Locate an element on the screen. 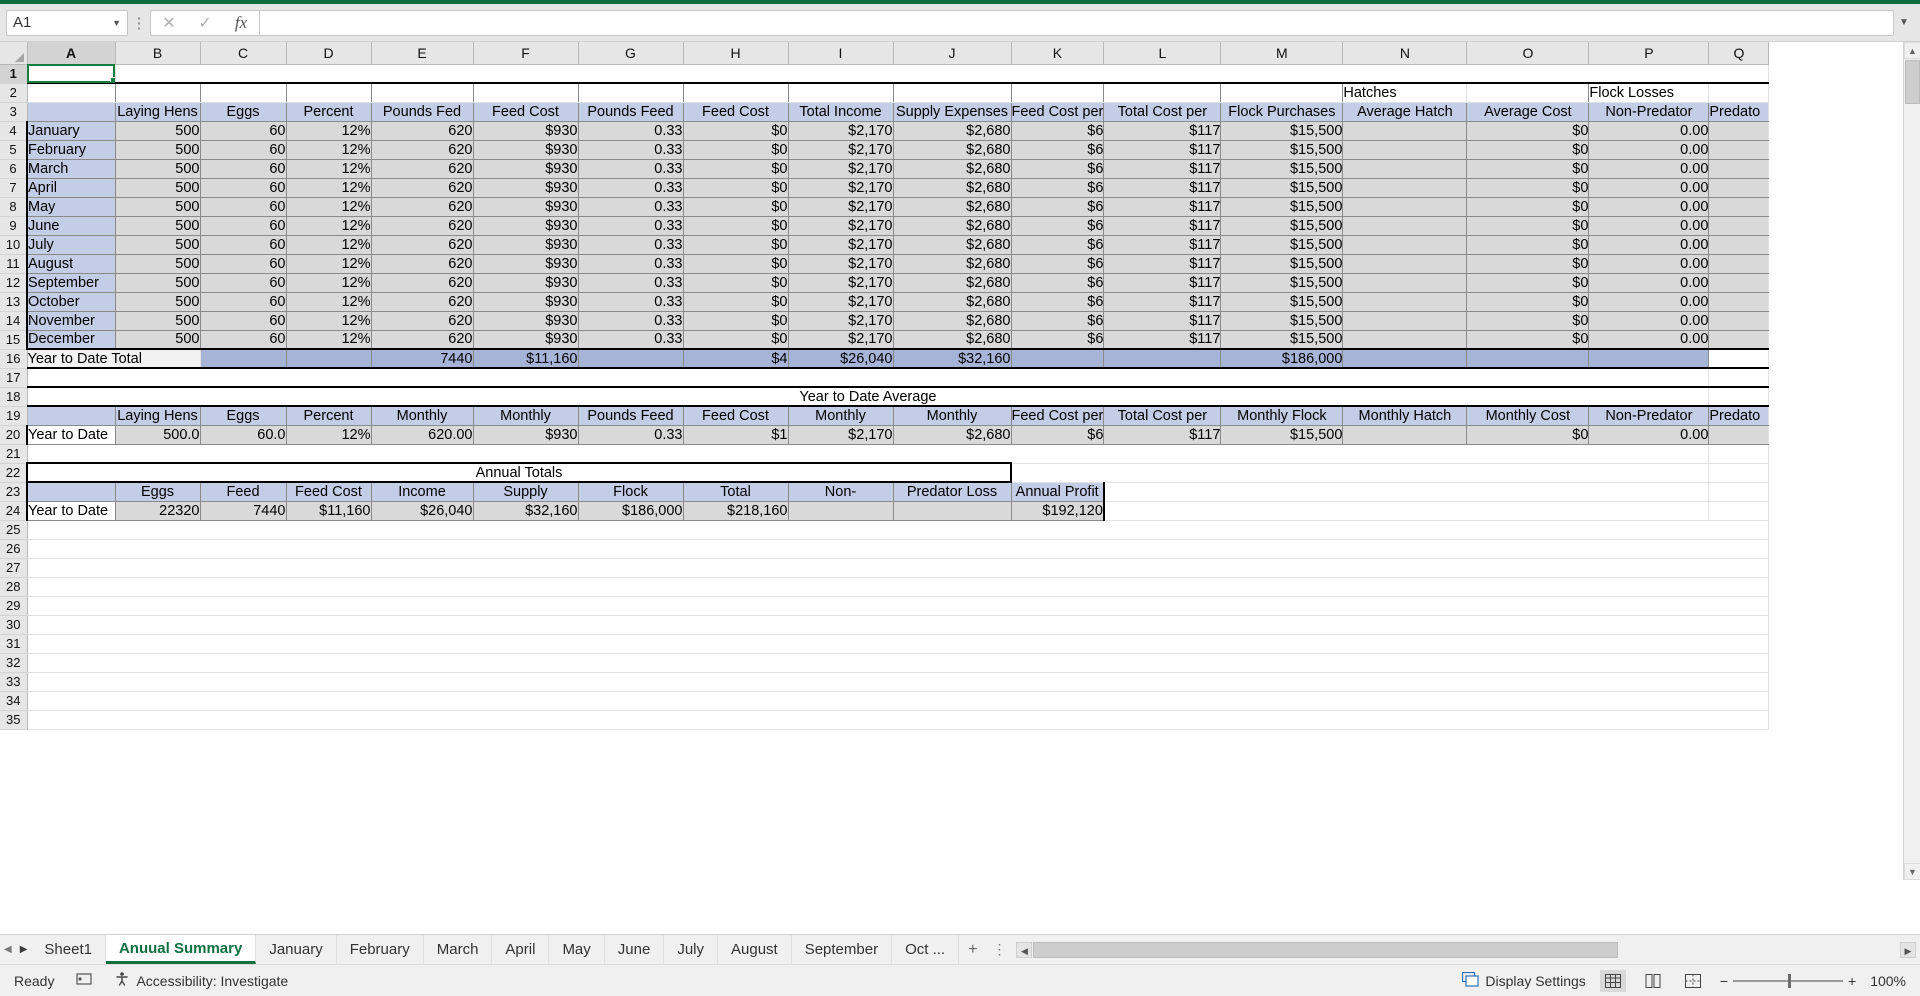 The image size is (1920, 996). header-cell-average-hatch: Average Hatch is located at coordinates (1405, 111).